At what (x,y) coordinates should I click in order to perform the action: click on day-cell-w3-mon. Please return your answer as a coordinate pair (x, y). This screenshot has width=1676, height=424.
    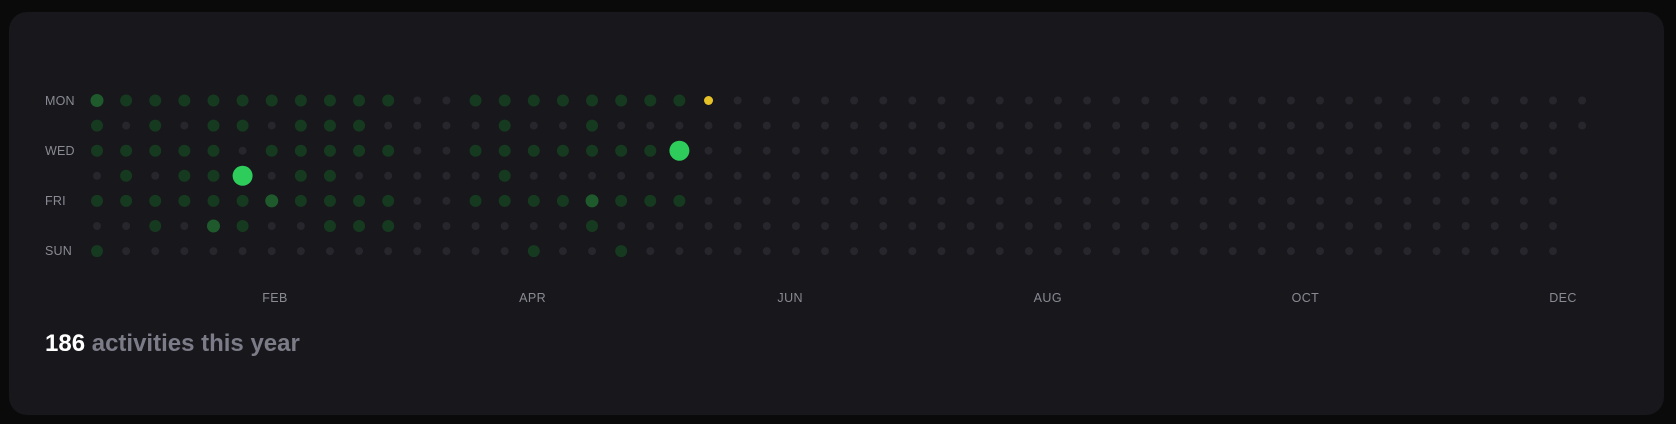
    Looking at the image, I should click on (155, 100).